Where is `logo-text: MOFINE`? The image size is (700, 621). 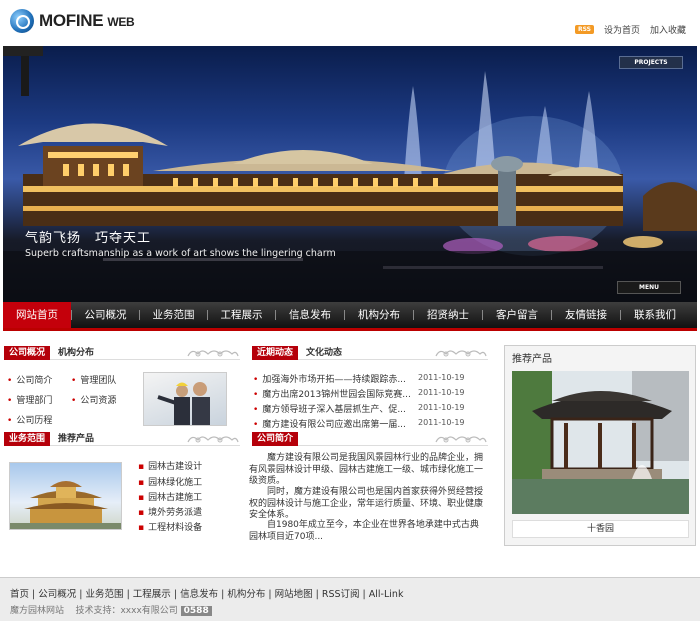 logo-text: MOFINE is located at coordinates (71, 20).